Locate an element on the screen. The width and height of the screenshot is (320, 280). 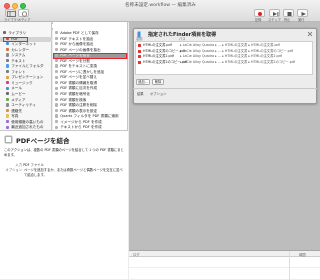
action-label: Adobe PDF として保存 is located at coordinates (79, 33).